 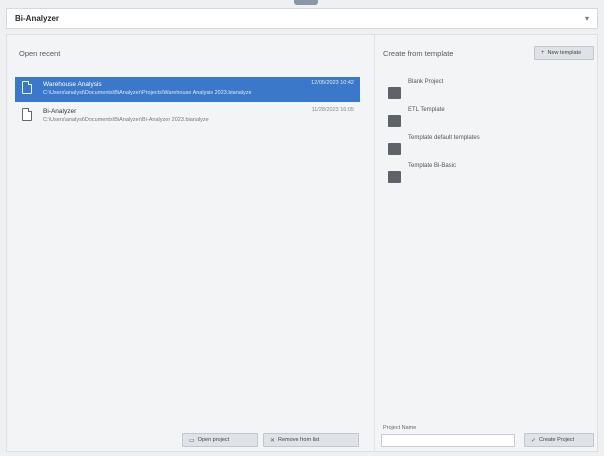 I want to click on template-item: ETL Template, so click(x=488, y=121).